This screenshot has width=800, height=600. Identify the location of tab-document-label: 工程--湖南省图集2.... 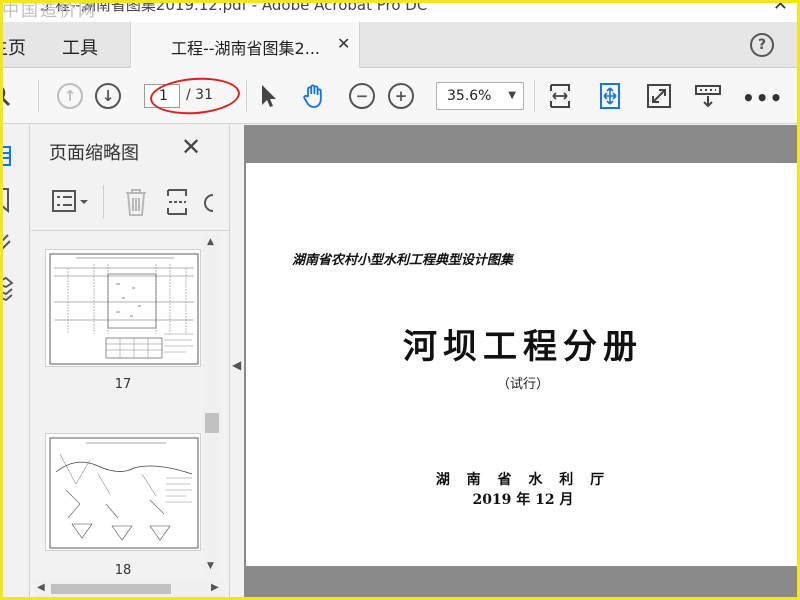
(245, 48).